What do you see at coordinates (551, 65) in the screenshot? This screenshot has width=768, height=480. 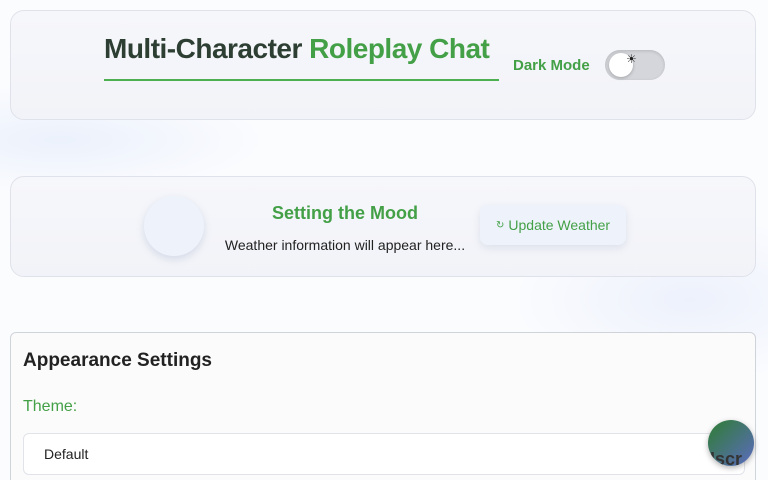 I see `dark-mode-label: Dark Mode` at bounding box center [551, 65].